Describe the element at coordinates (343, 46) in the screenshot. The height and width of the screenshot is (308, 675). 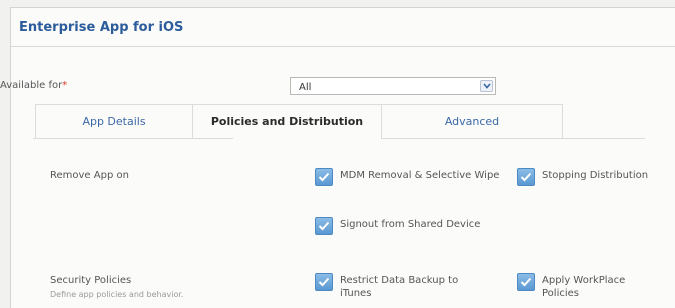
I see `title-divider` at that location.